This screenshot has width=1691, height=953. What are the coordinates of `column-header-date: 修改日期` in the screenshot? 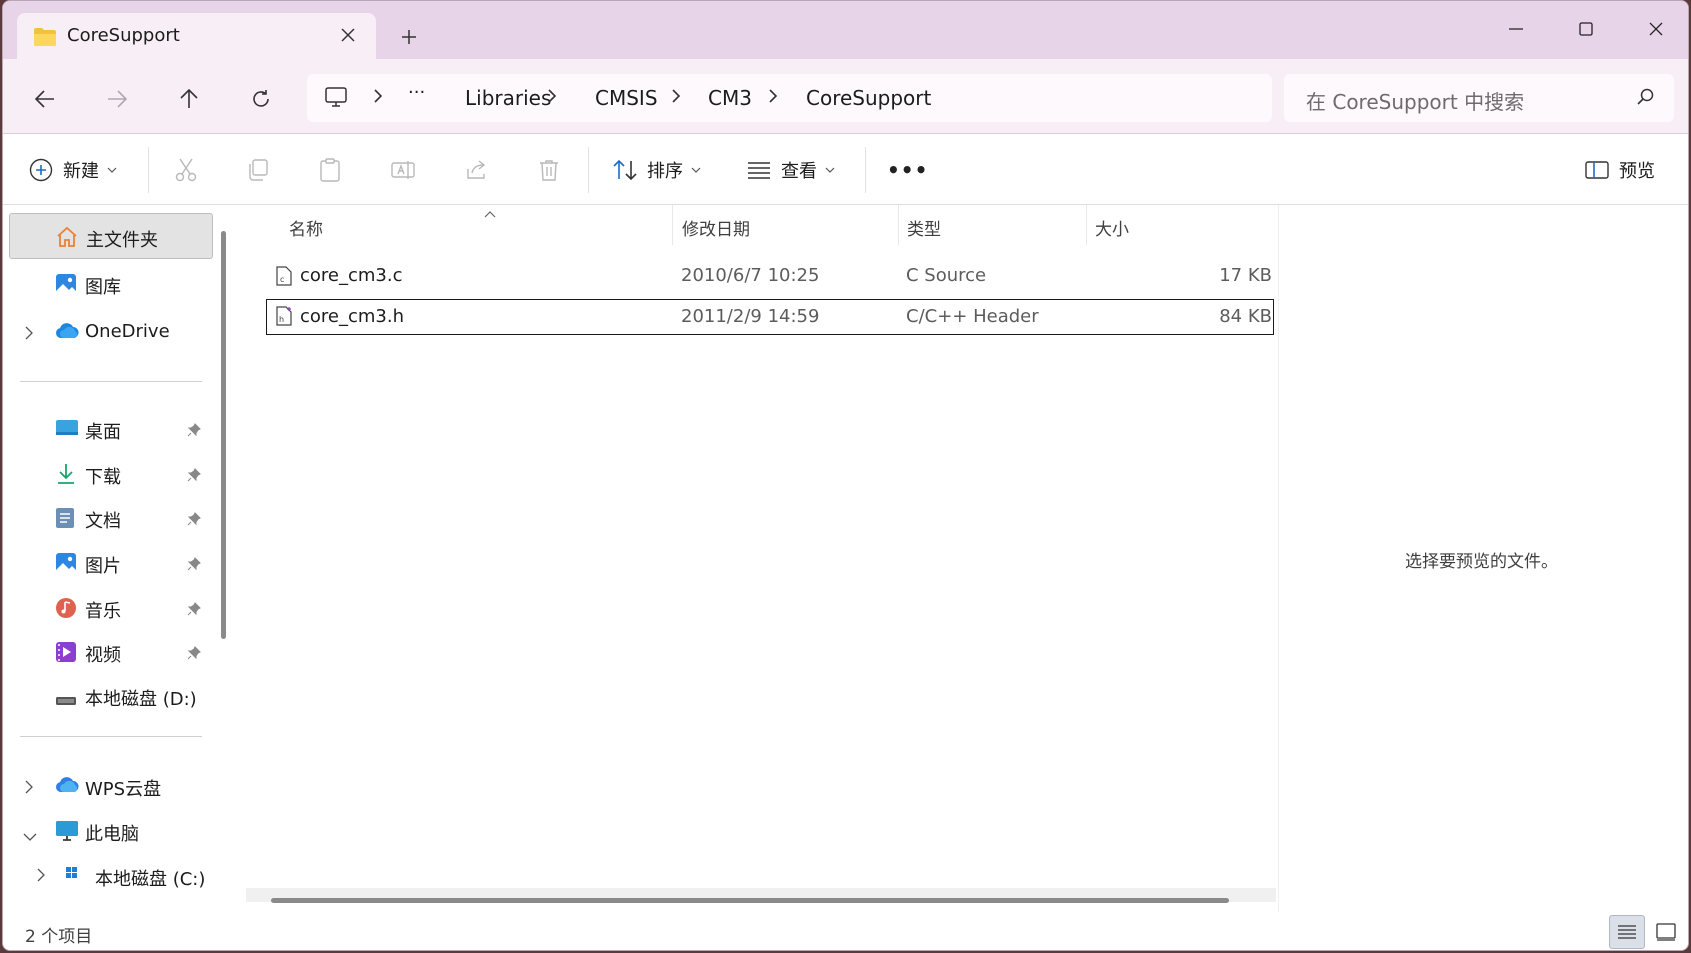 It's located at (716, 227).